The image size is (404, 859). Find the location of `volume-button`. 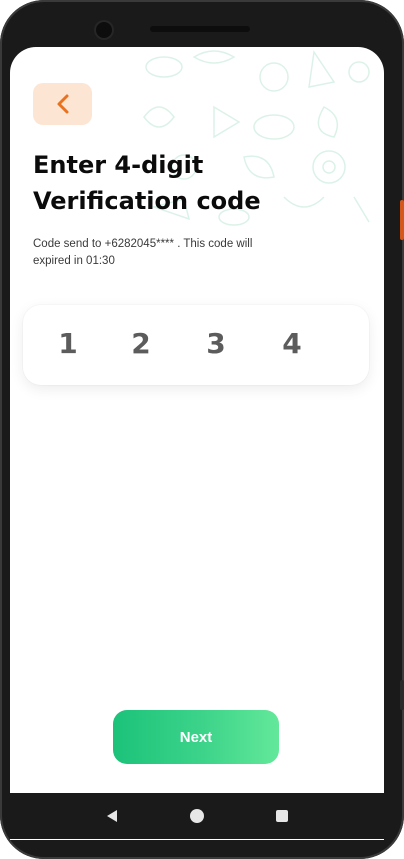

volume-button is located at coordinates (402, 220).